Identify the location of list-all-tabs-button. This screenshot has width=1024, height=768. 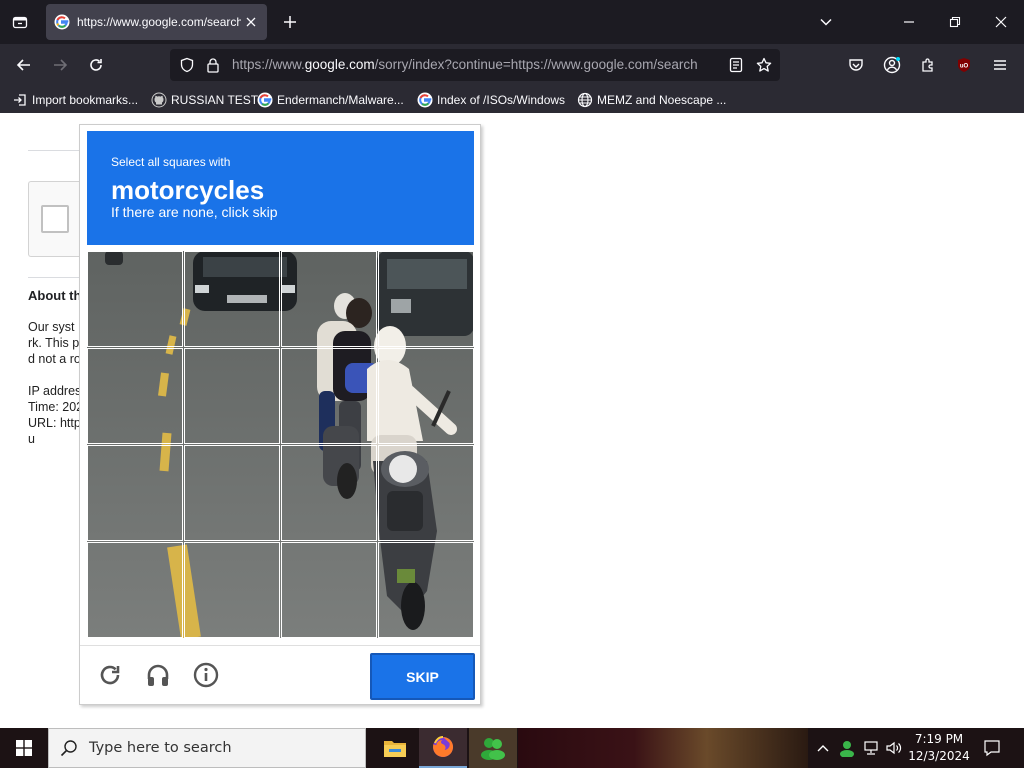
(826, 22).